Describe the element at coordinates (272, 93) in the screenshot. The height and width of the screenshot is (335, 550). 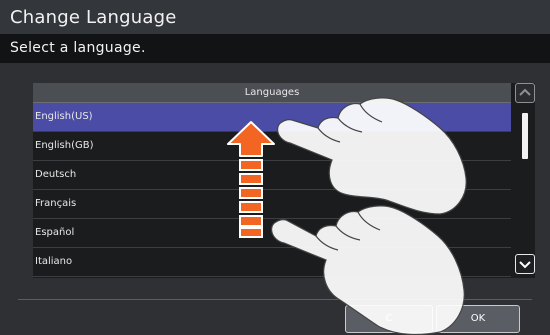
I see `list-header: Languages` at that location.